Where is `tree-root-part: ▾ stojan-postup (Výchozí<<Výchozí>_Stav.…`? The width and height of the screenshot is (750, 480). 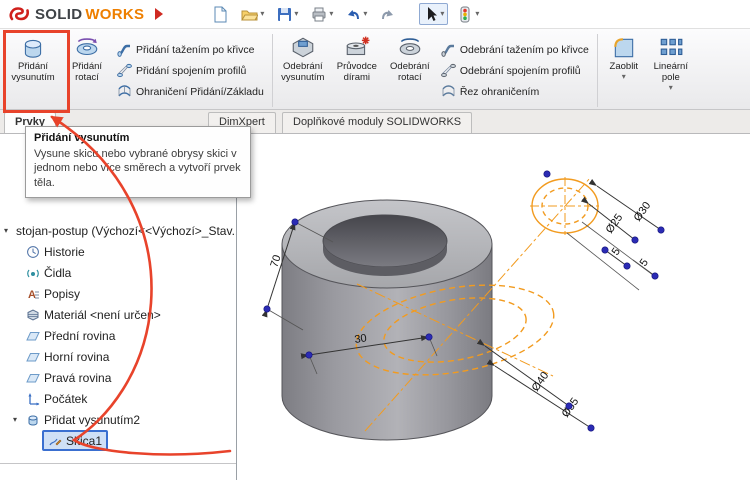
tree-root-part: ▾ stojan-postup (Výchozí<<Výchozí>_Stav.… is located at coordinates (118, 230).